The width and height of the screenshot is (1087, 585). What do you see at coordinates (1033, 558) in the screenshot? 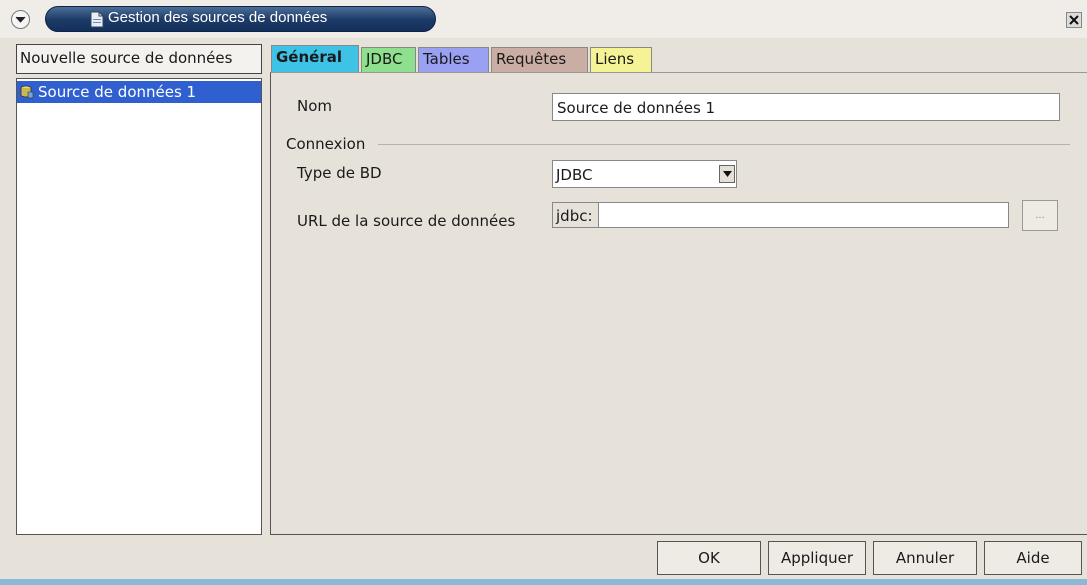
I see `help-button: Aide` at bounding box center [1033, 558].